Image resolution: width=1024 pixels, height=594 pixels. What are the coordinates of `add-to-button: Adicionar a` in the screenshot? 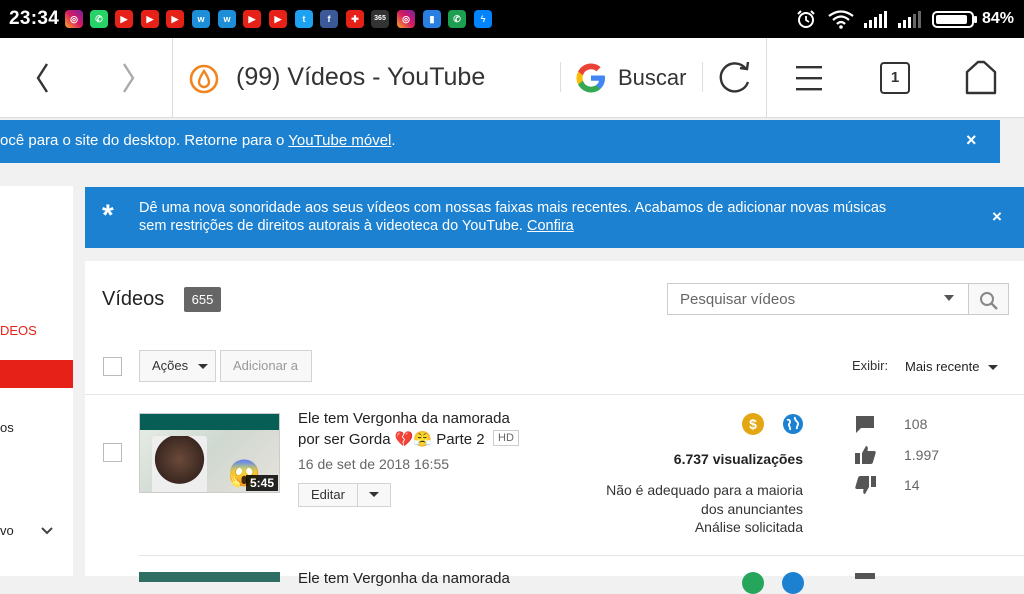 It's located at (266, 366).